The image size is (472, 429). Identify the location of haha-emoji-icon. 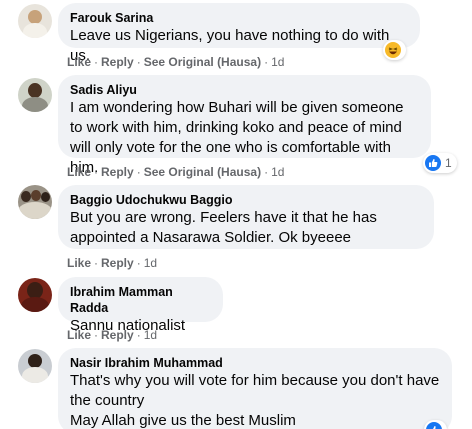
(393, 50).